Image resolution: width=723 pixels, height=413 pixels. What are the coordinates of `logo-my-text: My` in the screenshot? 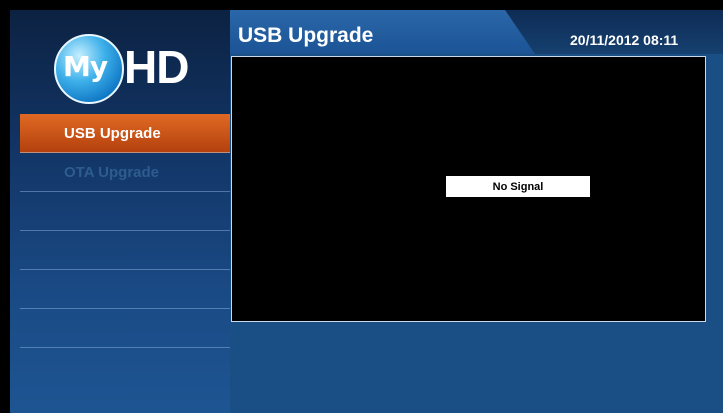 It's located at (85, 66).